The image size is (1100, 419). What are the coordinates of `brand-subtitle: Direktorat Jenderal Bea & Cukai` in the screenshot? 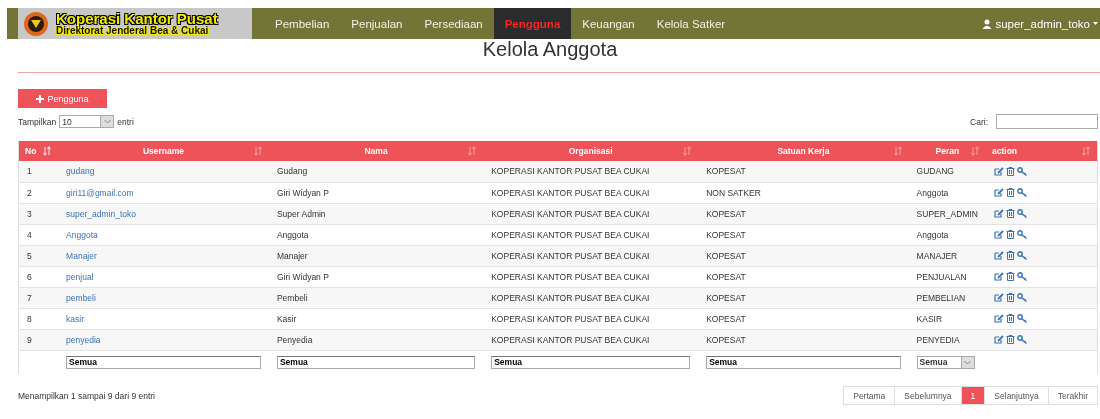 It's located at (133, 31).